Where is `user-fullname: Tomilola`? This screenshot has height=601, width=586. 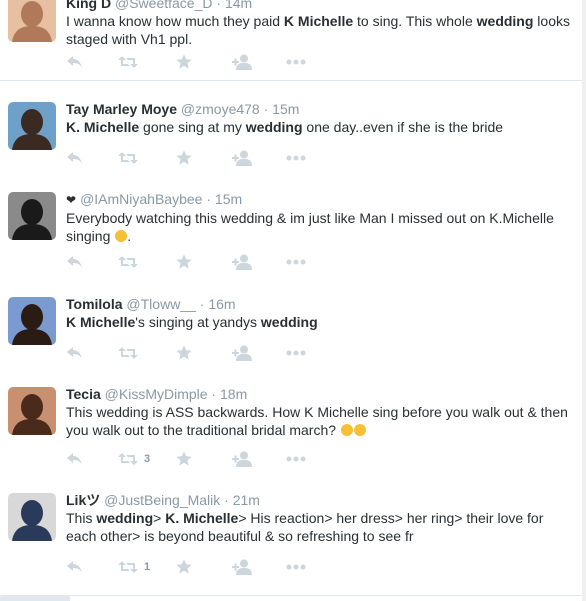 user-fullname: Tomilola is located at coordinates (94, 304).